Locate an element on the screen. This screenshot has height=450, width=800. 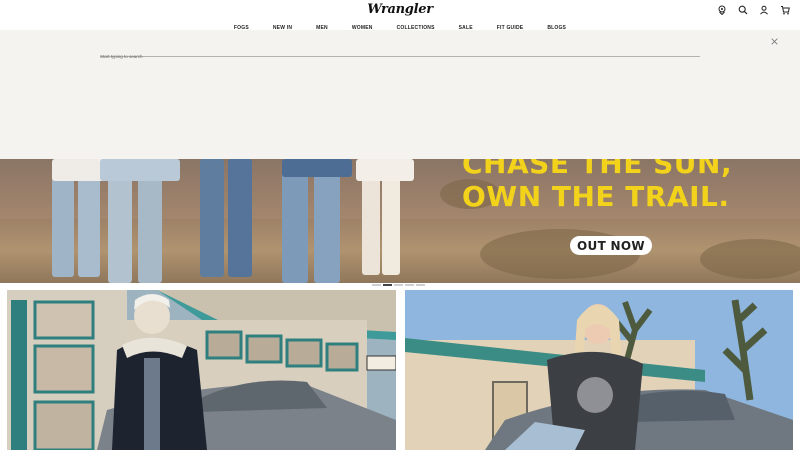
hero-headline: CHASE THE SUN, OWN THE TRAIL. is located at coordinates (627, 186).